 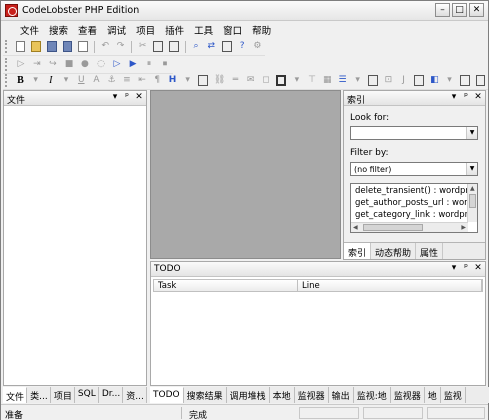 I want to click on copy-icon, so click(x=158, y=46).